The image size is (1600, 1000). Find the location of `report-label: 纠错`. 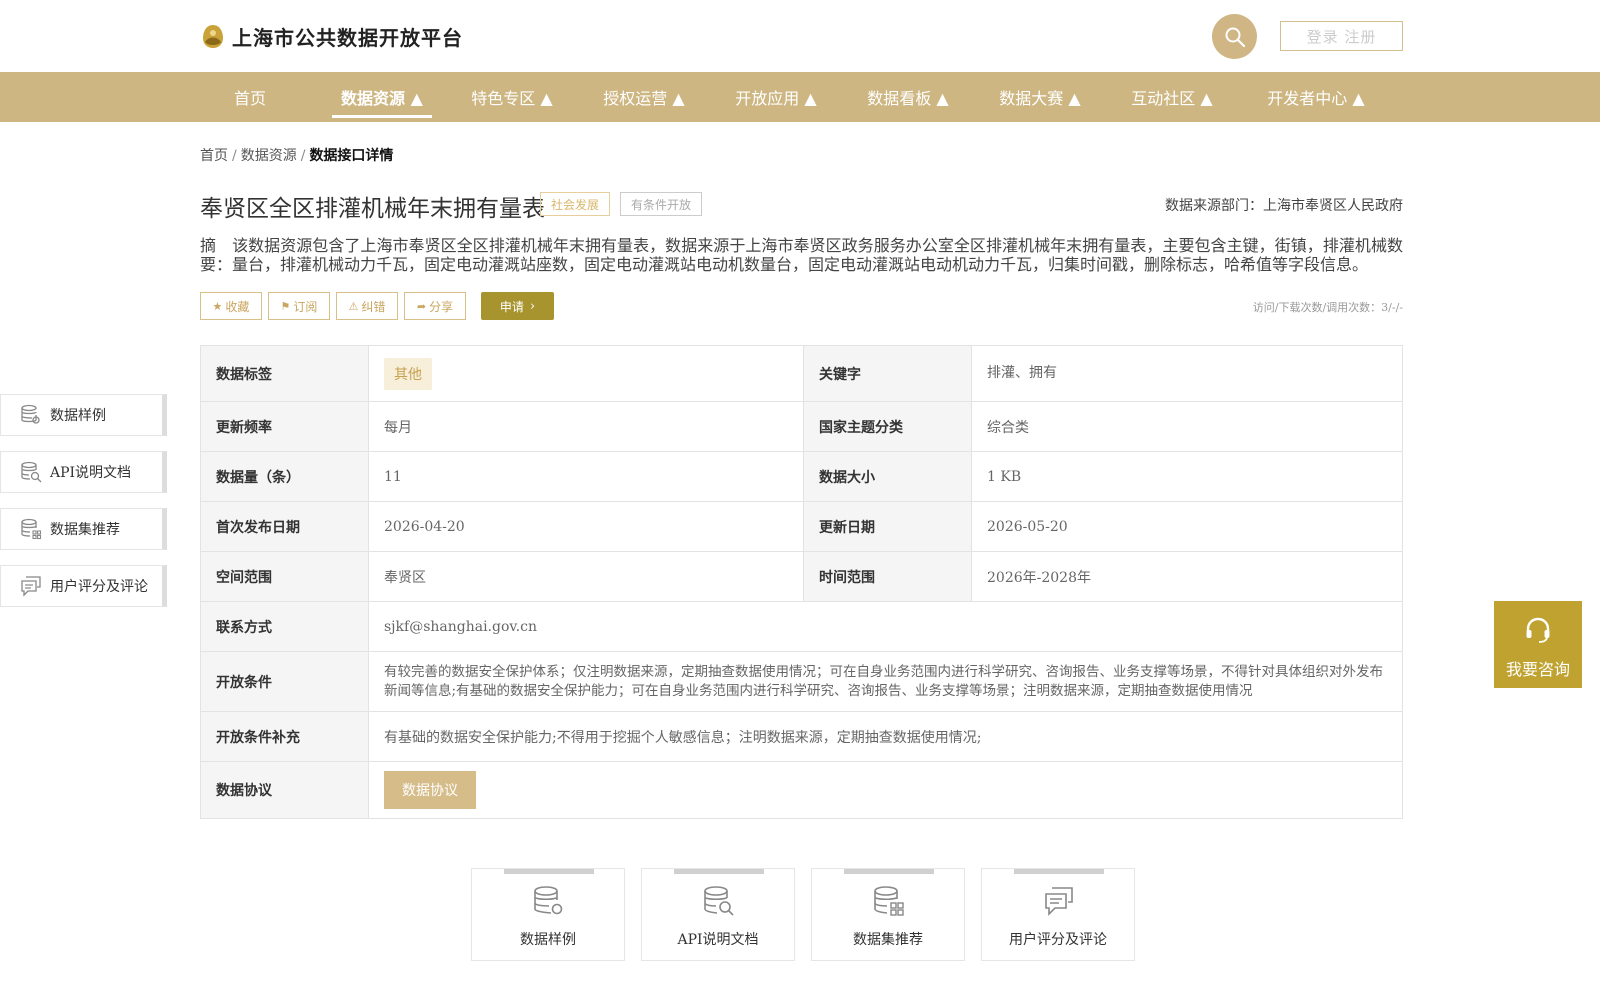

report-label: 纠错 is located at coordinates (373, 306).